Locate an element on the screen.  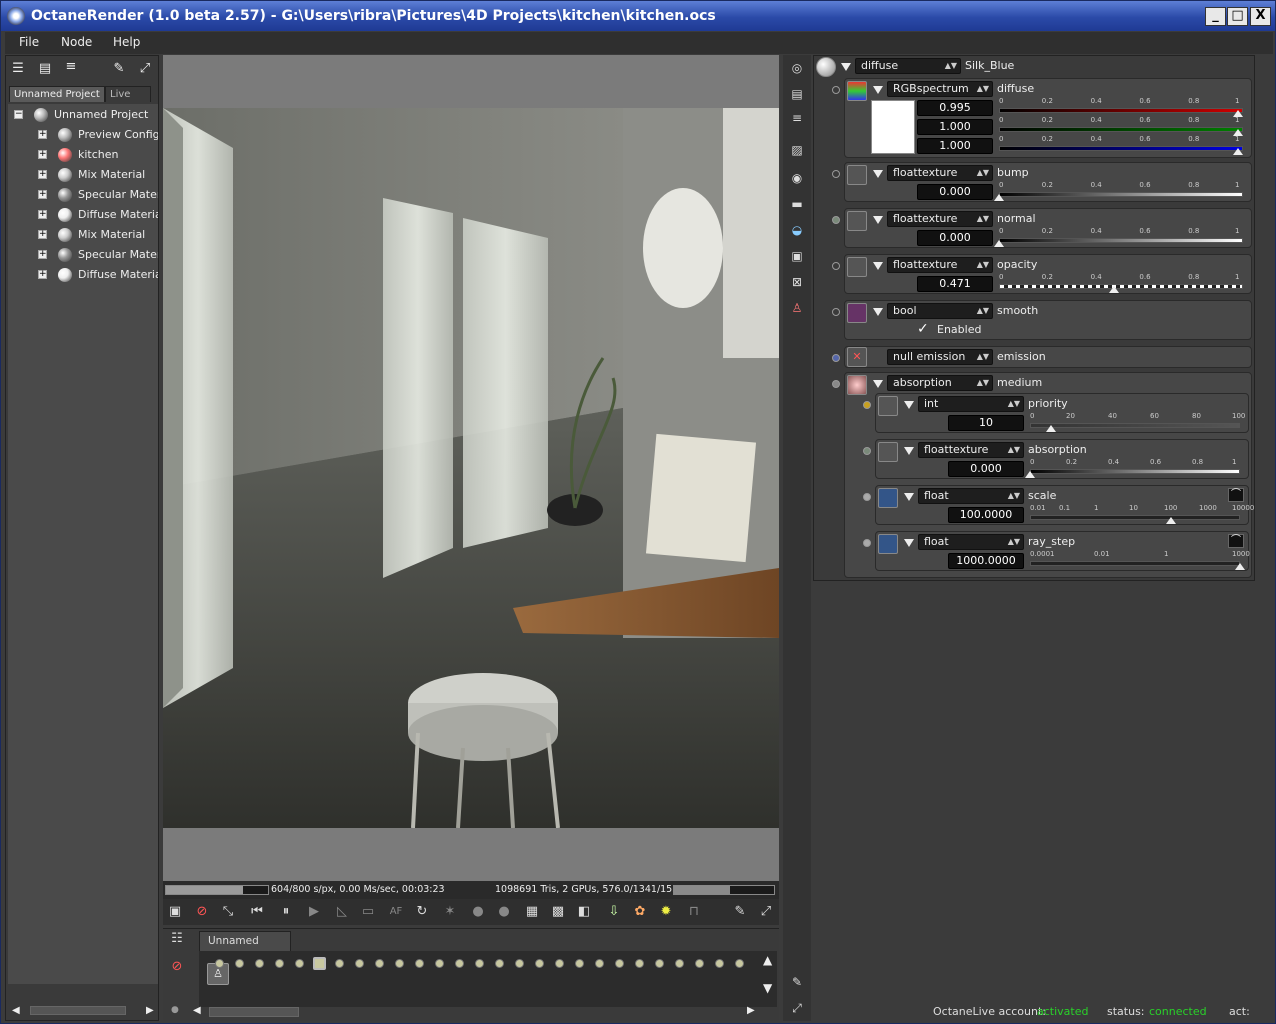
pause-icon: ⏸ is located at coordinates (286, 912).